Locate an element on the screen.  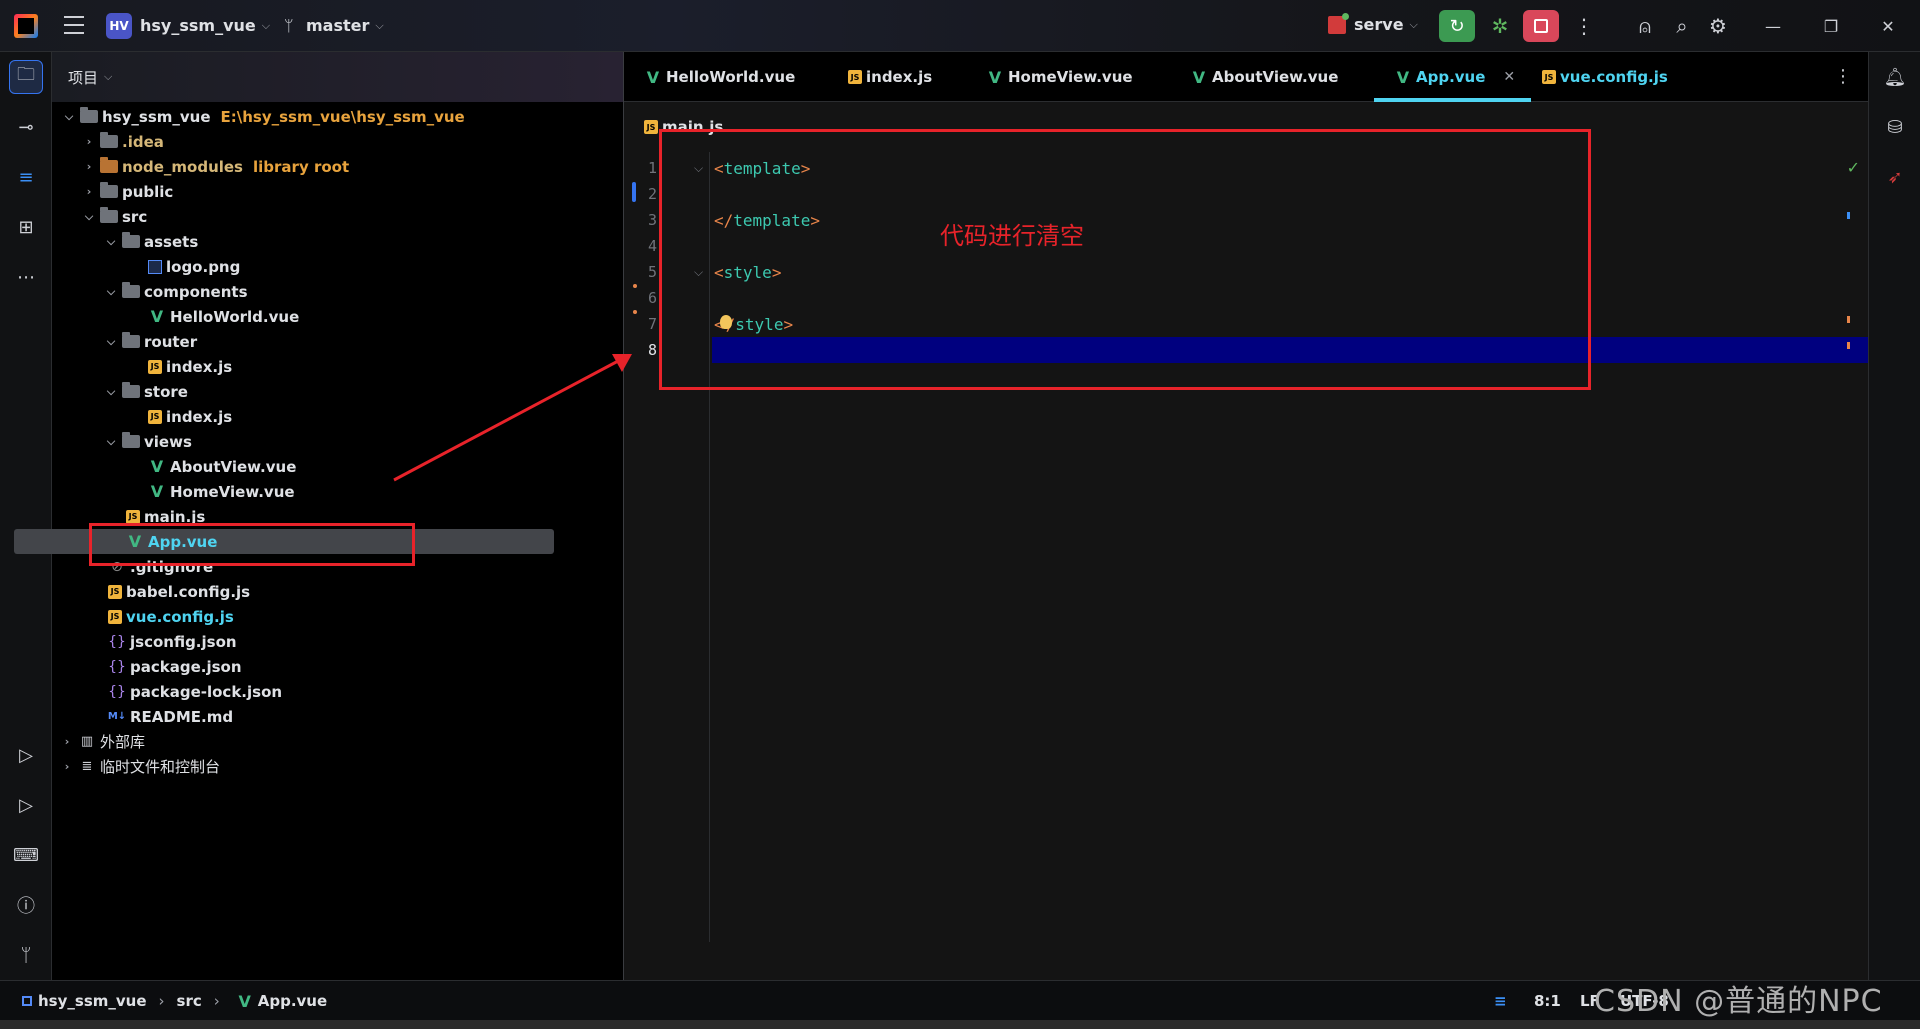
inspection-ok-icon: ✓ is located at coordinates (1853, 167).